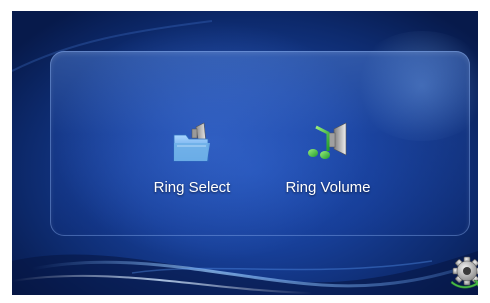 This screenshot has width=490, height=303. I want to click on settings-button, so click(464, 272).